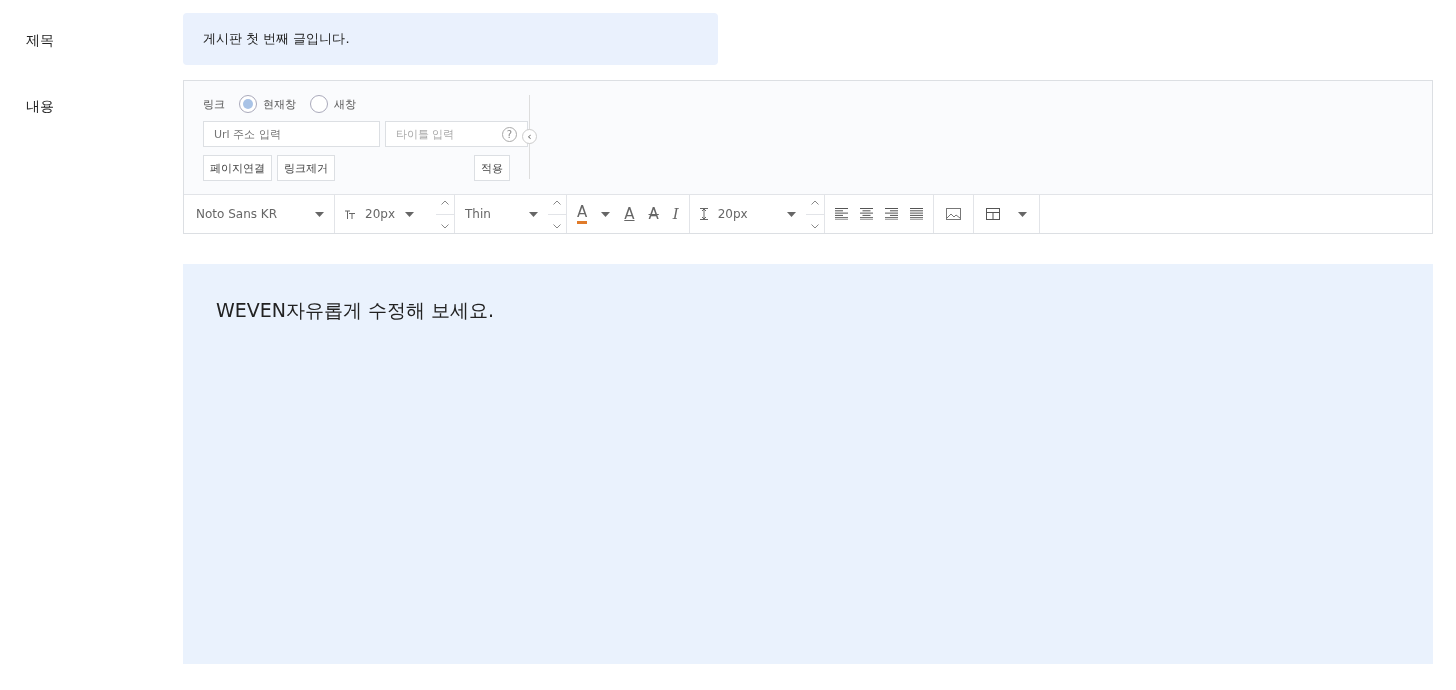 Image resolution: width=1456 pixels, height=690 pixels. What do you see at coordinates (732, 214) in the screenshot?
I see `line-height-dropdown: 20px` at bounding box center [732, 214].